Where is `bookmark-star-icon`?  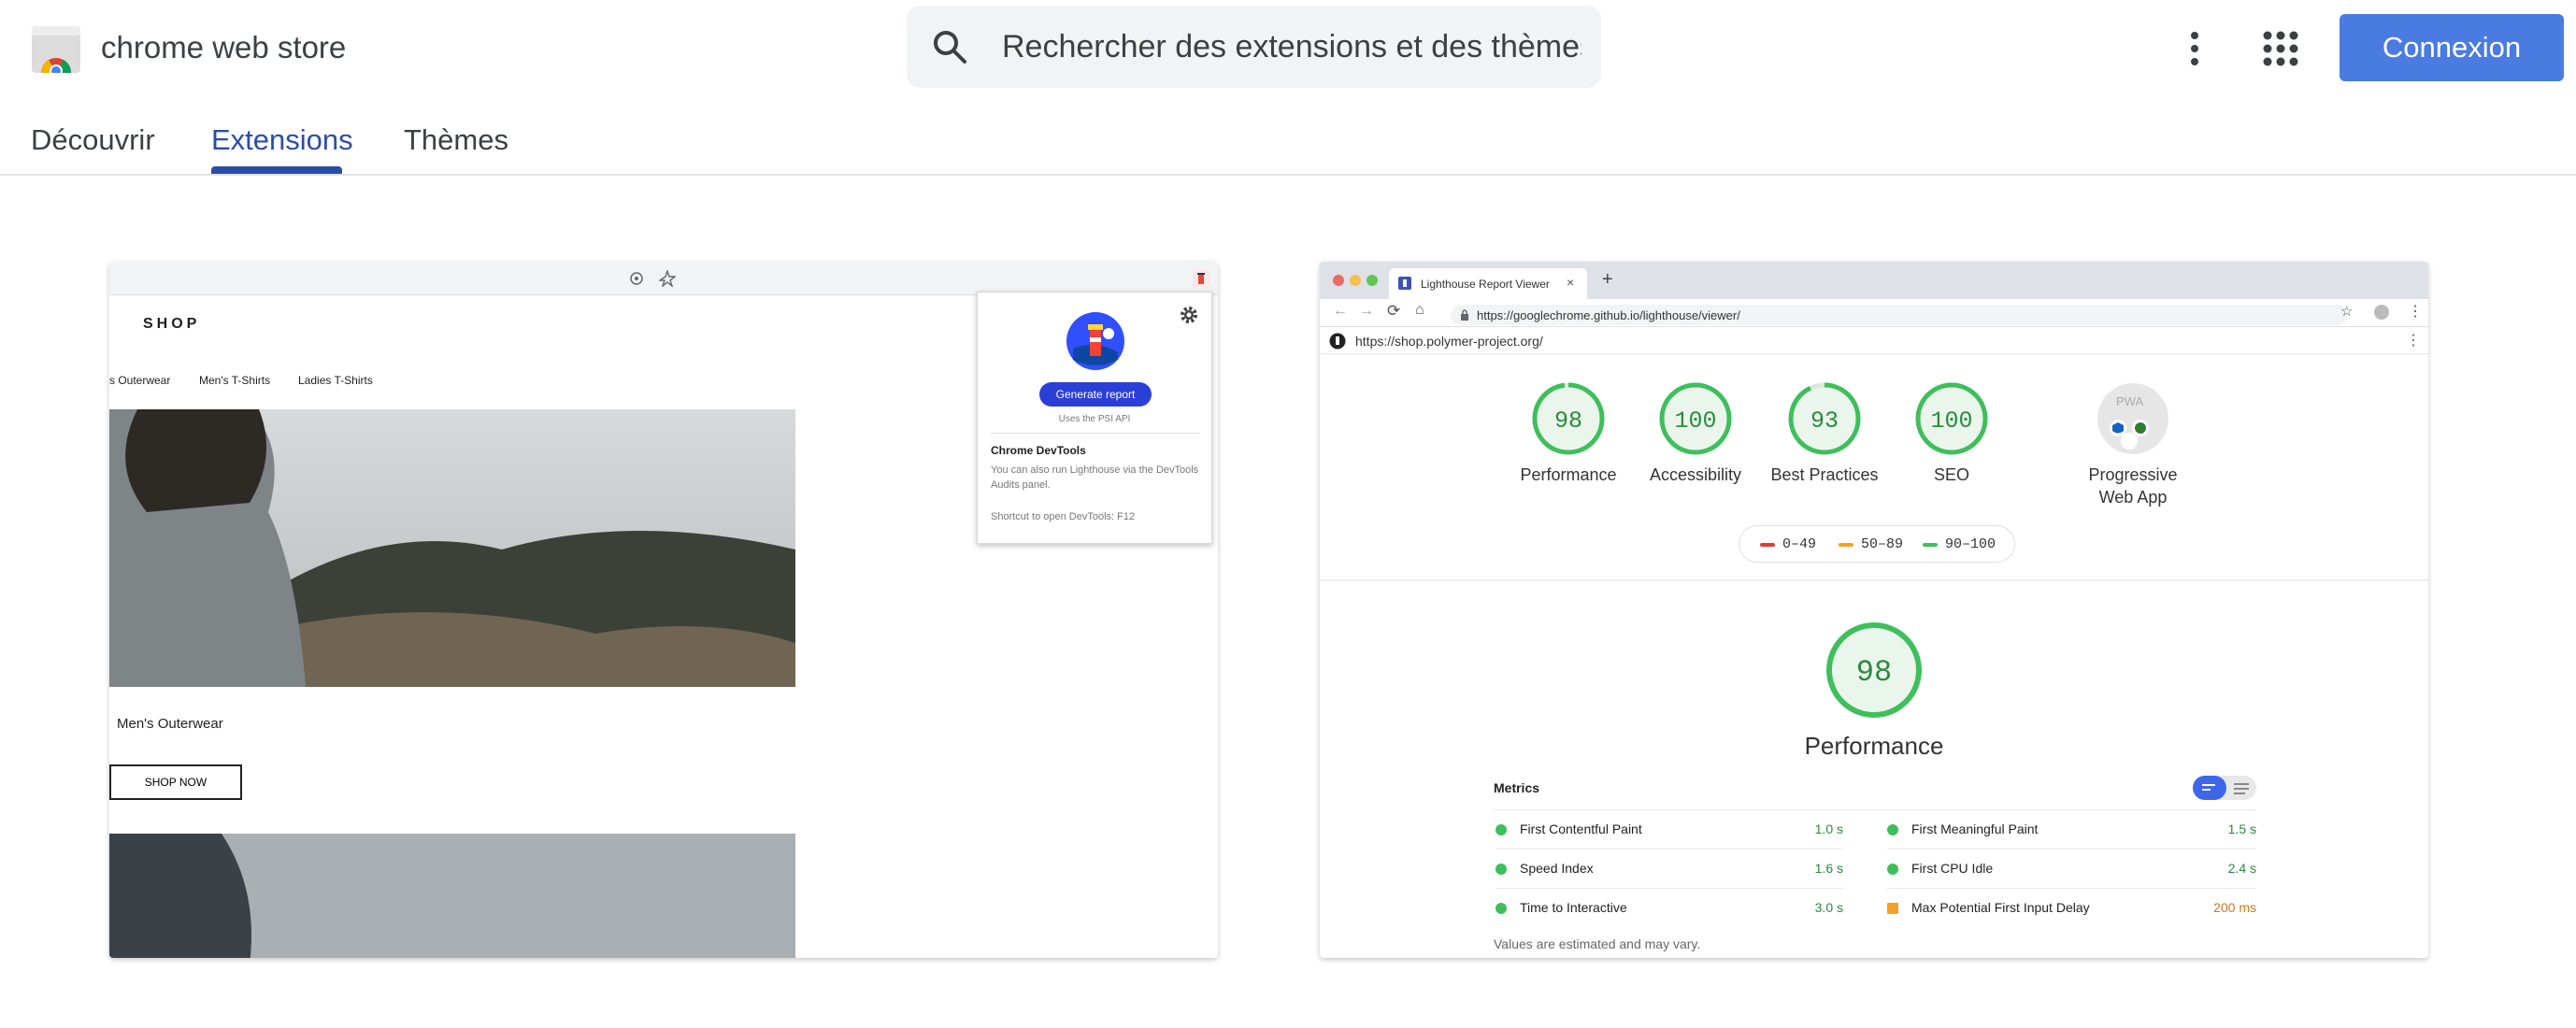 bookmark-star-icon is located at coordinates (667, 278).